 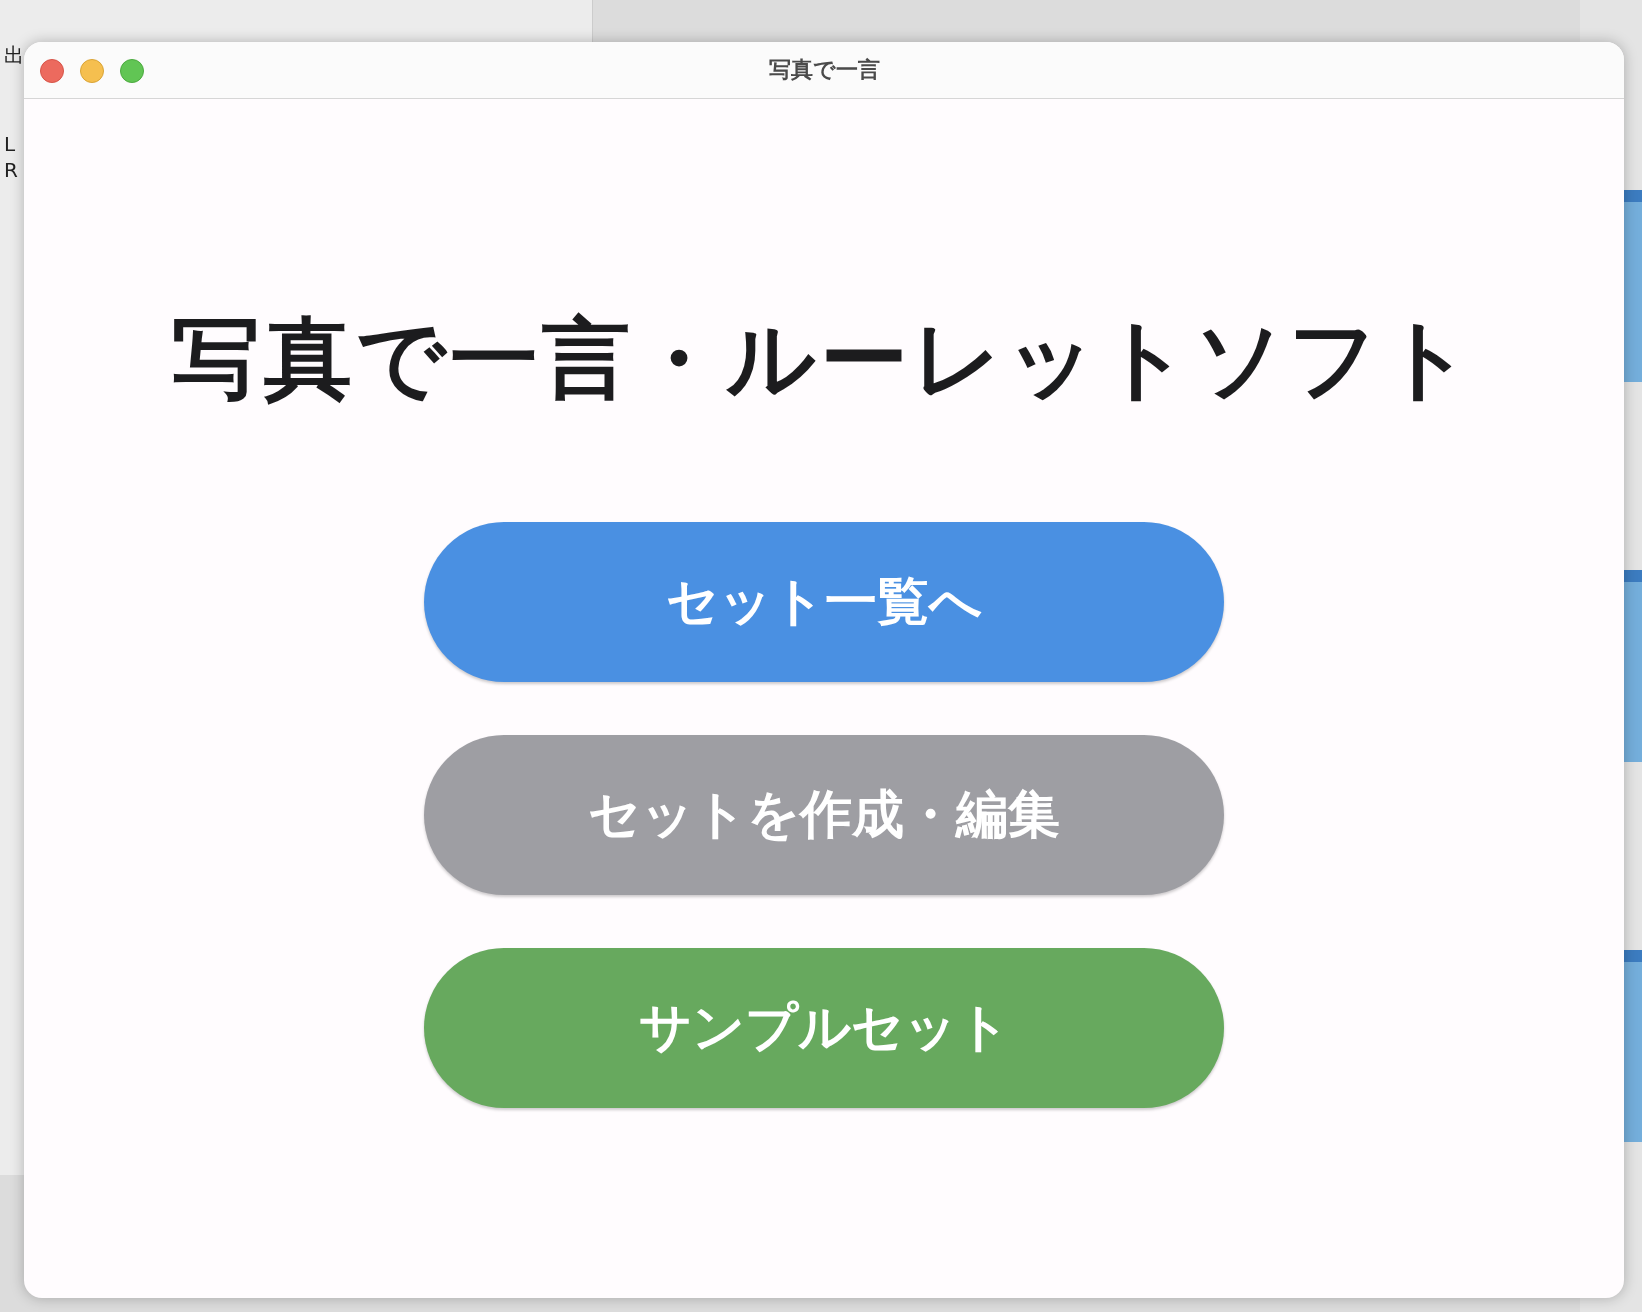 I want to click on minimize-icon, so click(x=92, y=71).